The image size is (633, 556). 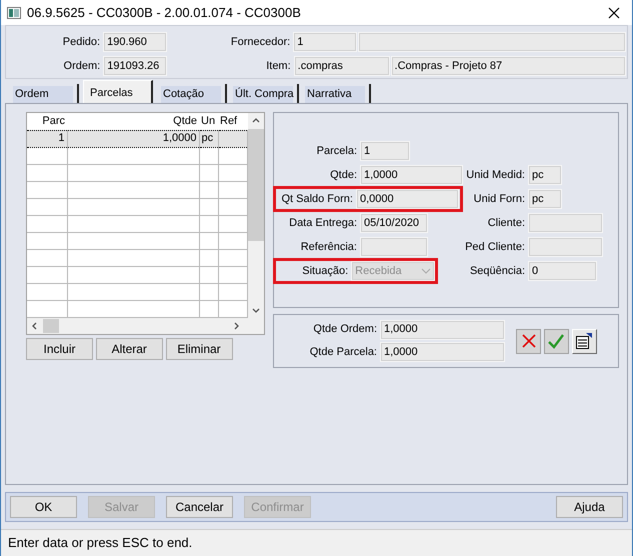 What do you see at coordinates (199, 349) in the screenshot?
I see `grid-button: Eliminar` at bounding box center [199, 349].